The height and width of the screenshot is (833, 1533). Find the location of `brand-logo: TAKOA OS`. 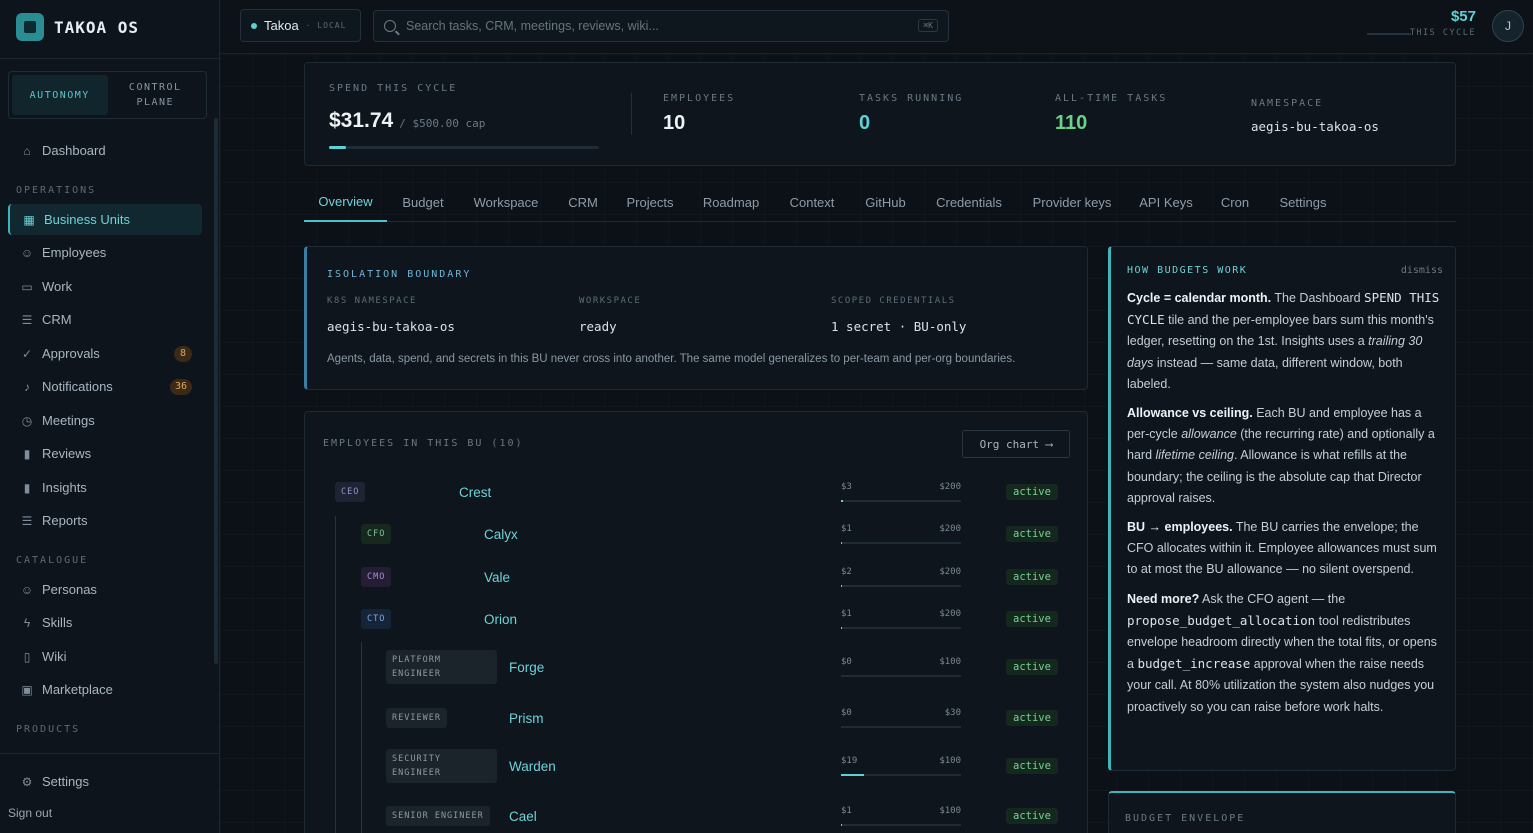

brand-logo: TAKOA OS is located at coordinates (77, 27).